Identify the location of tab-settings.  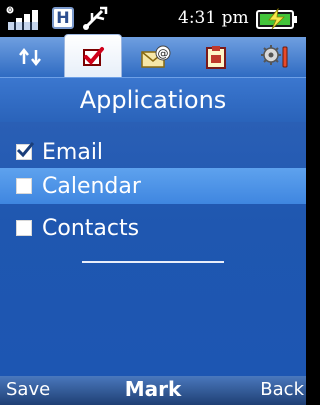
(276, 57).